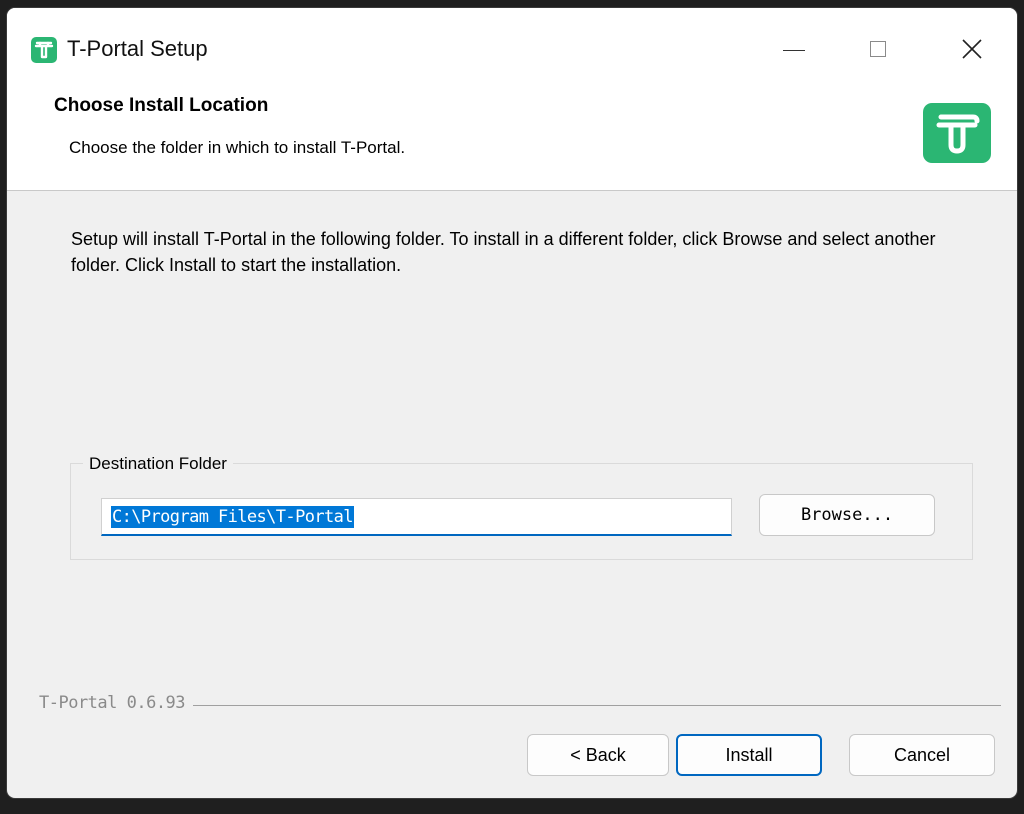  I want to click on title-bar: T-Portal Setup, so click(512, 44).